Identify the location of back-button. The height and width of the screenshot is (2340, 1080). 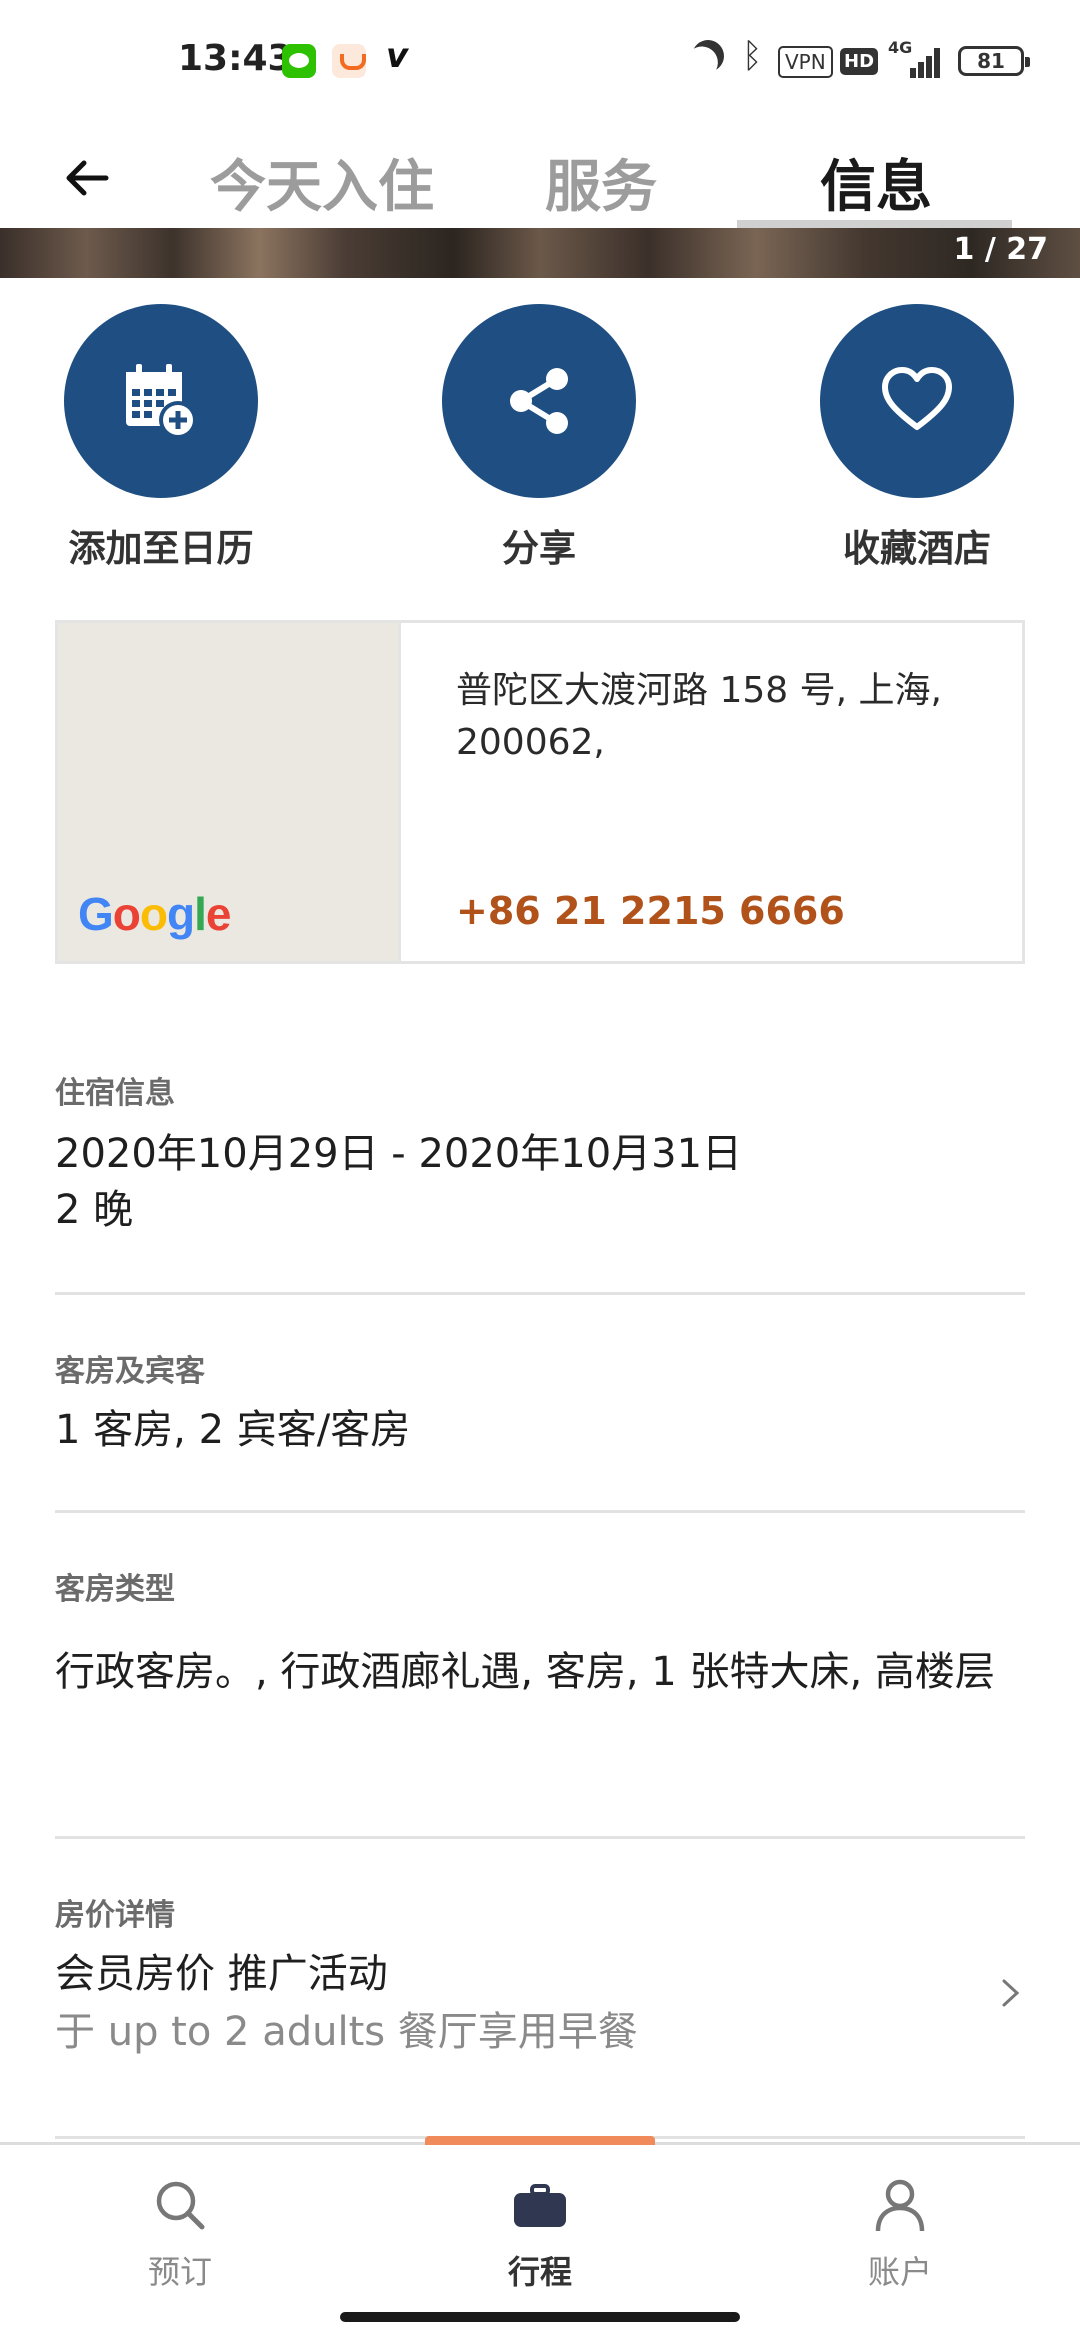
(88, 178).